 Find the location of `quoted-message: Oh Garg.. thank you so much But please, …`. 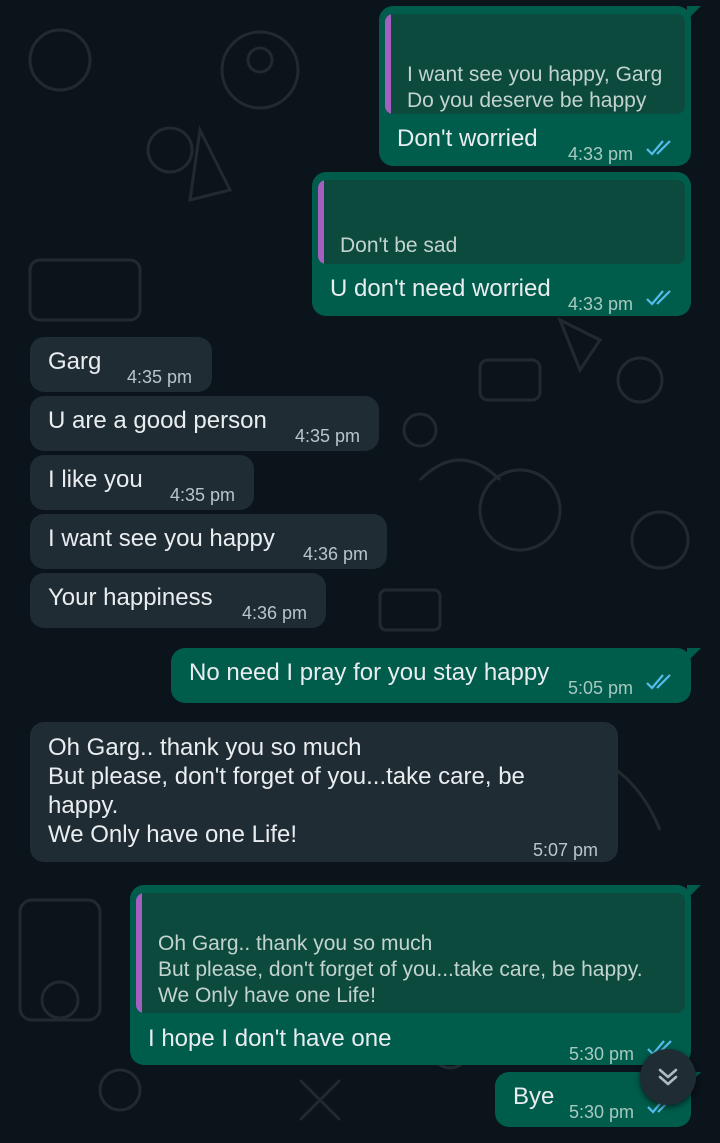

quoted-message: Oh Garg.. thank you so much But please, … is located at coordinates (410, 953).